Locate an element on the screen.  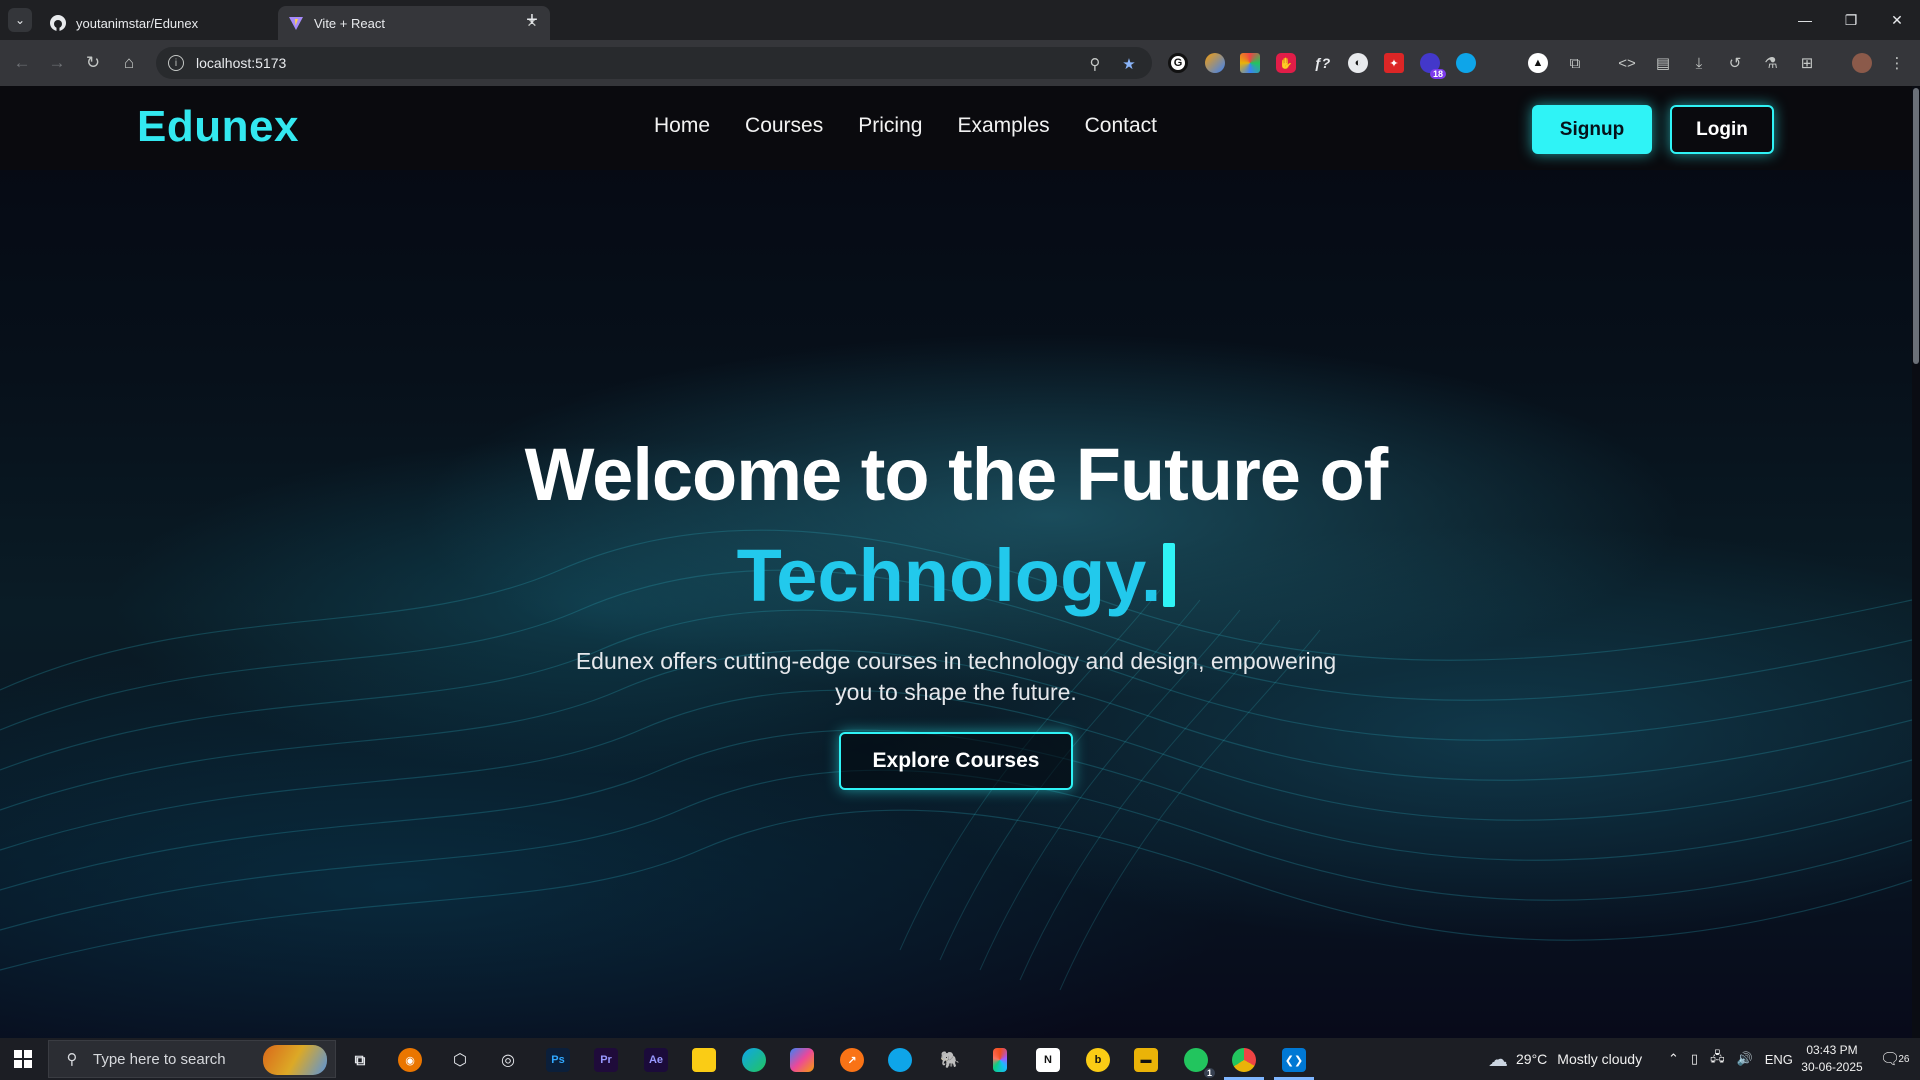
reload-icon: ↻ is located at coordinates (93, 63).